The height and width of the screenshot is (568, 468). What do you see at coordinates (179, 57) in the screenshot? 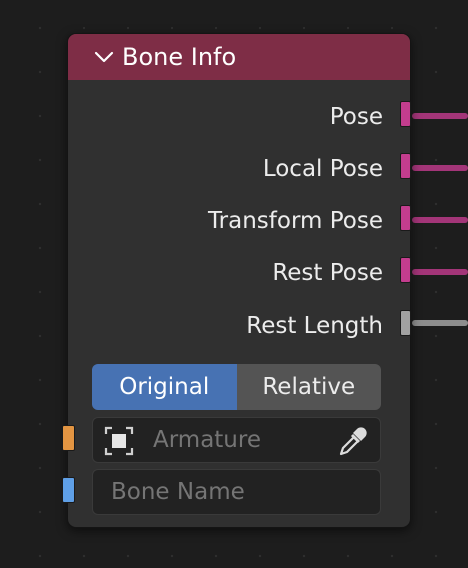
I see `node-title: Bone Info` at bounding box center [179, 57].